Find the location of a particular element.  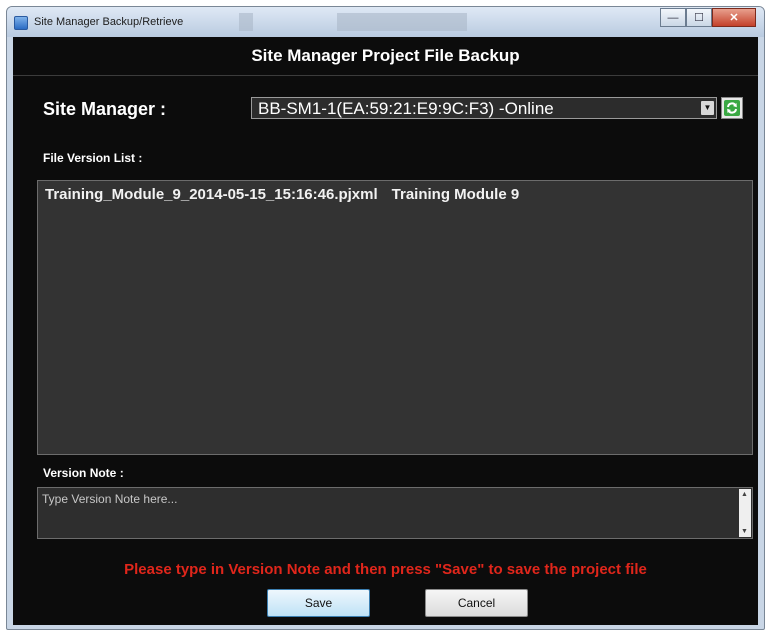

title-bar: Site Manager Backup/Retrieve — ☐ ✕ is located at coordinates (385, 22).